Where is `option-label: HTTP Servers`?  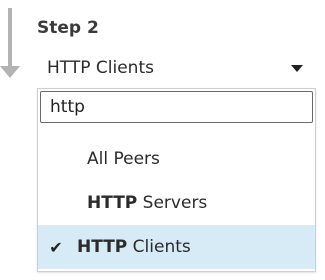 option-label: HTTP Servers is located at coordinates (122, 203).